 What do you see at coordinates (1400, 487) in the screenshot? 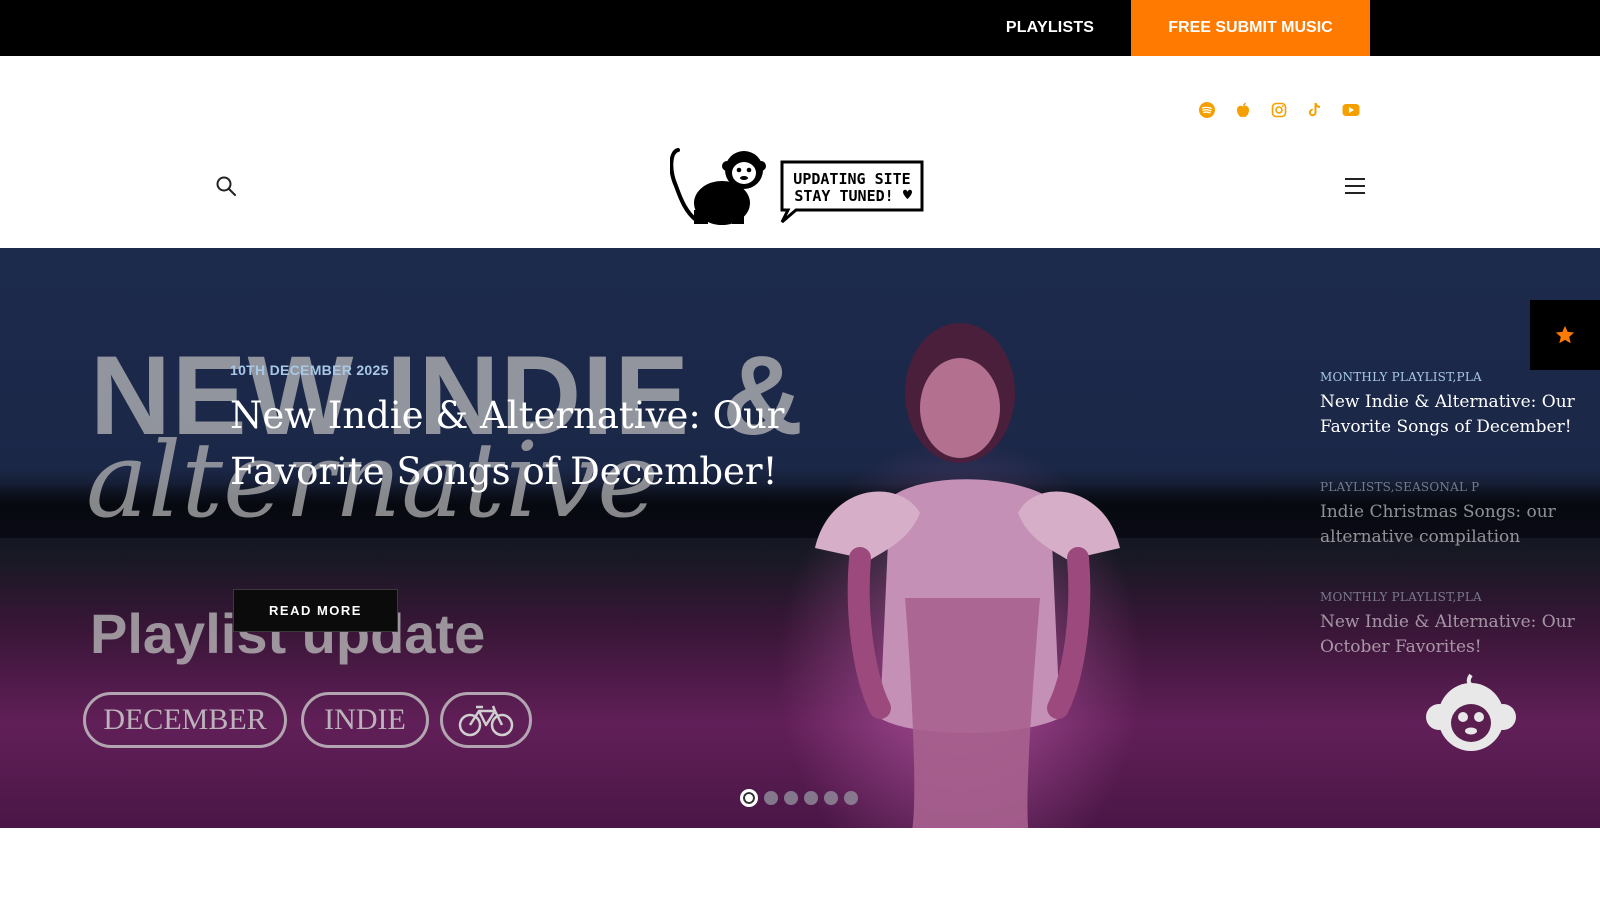
I see `side-item-category: PLAYLISTS,SEASONAL P` at bounding box center [1400, 487].